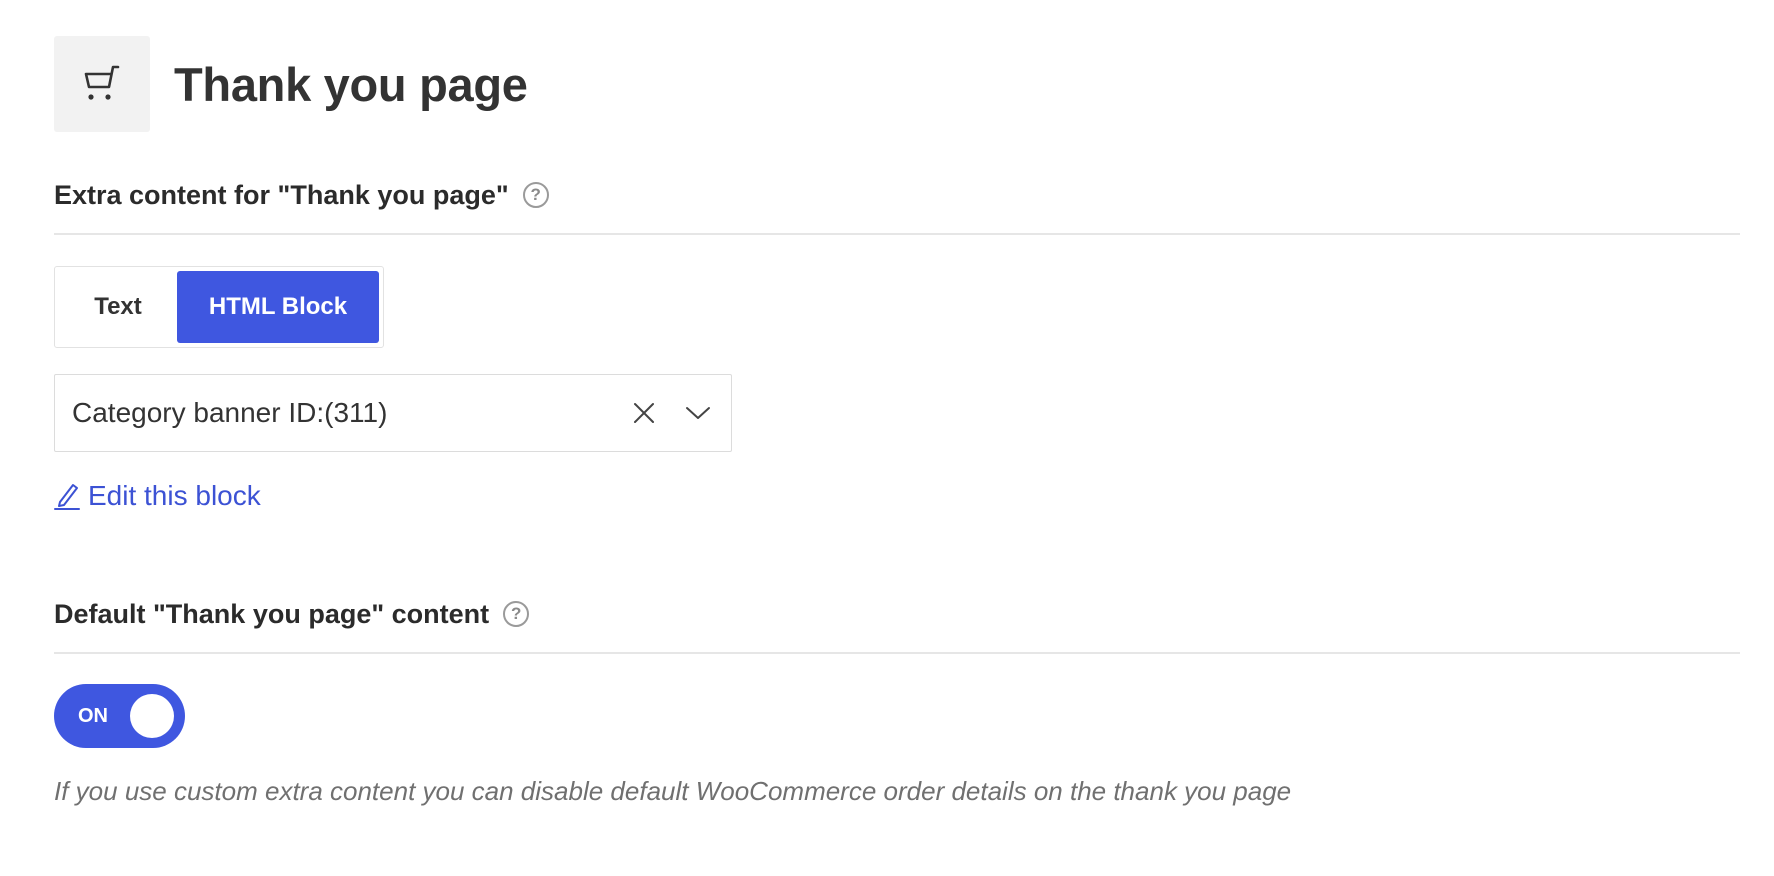 The width and height of the screenshot is (1774, 876). I want to click on edit-block-link: Edit this block, so click(157, 496).